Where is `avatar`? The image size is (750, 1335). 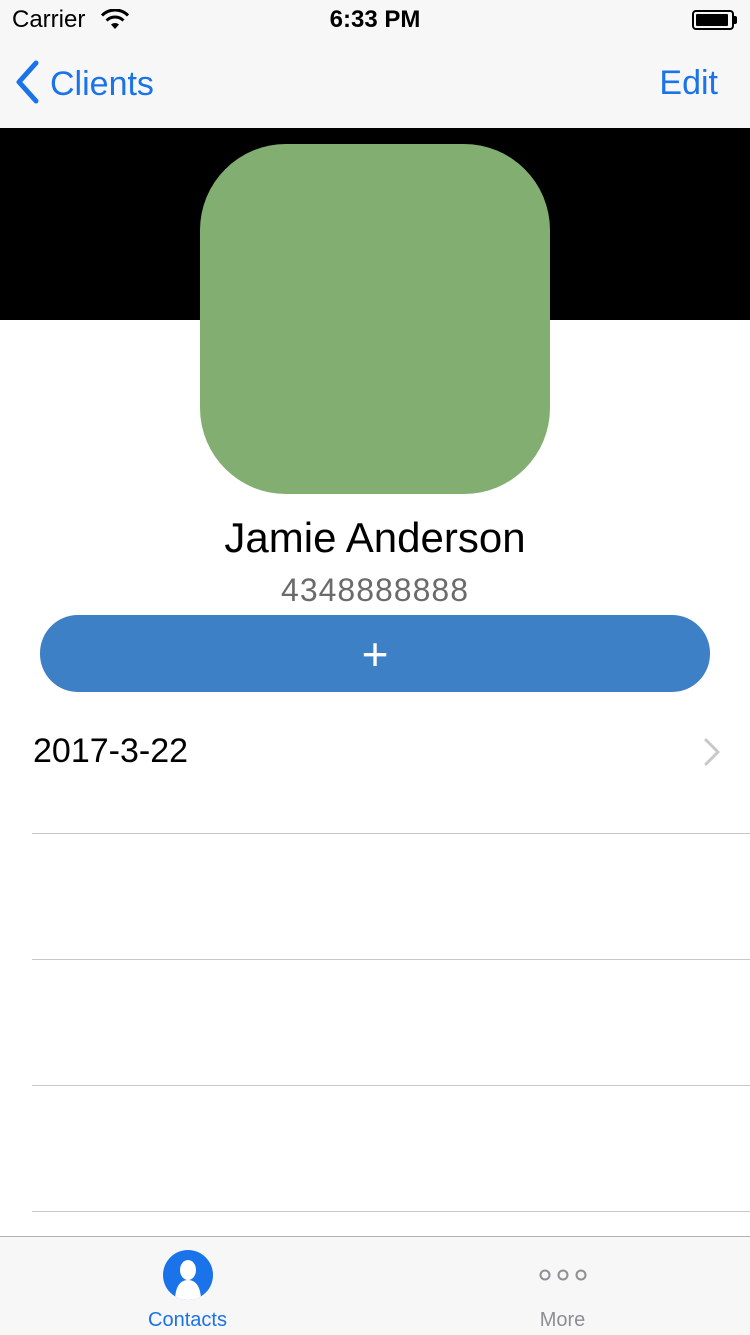
avatar is located at coordinates (375, 319).